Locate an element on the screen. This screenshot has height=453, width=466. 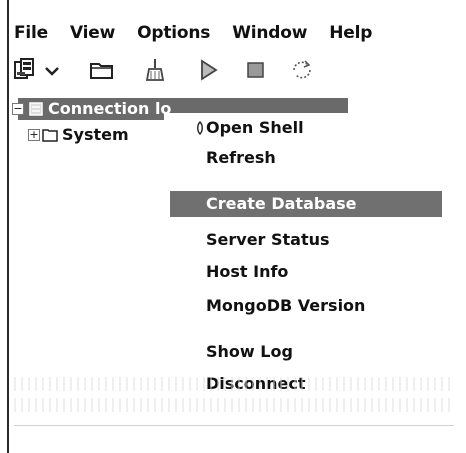
run-button is located at coordinates (208, 70).